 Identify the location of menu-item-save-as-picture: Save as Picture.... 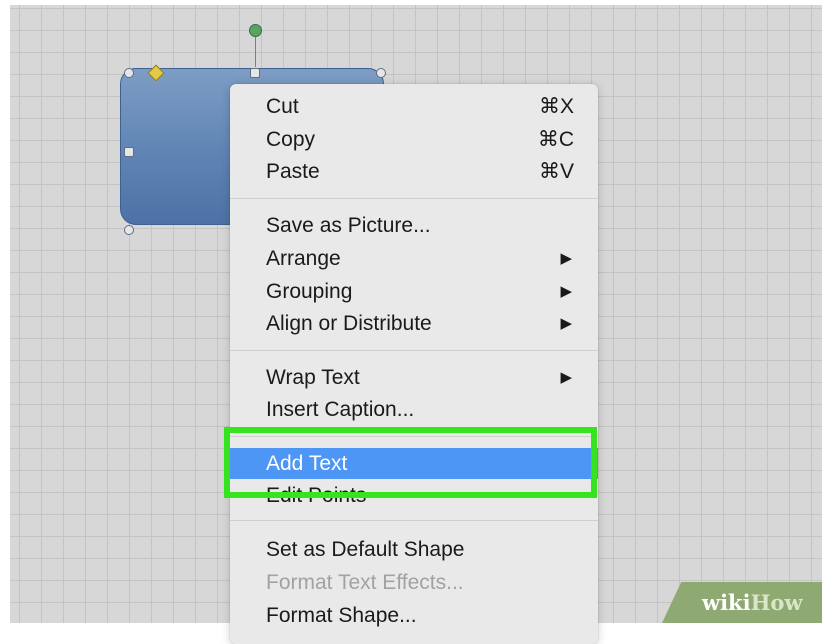
(414, 226).